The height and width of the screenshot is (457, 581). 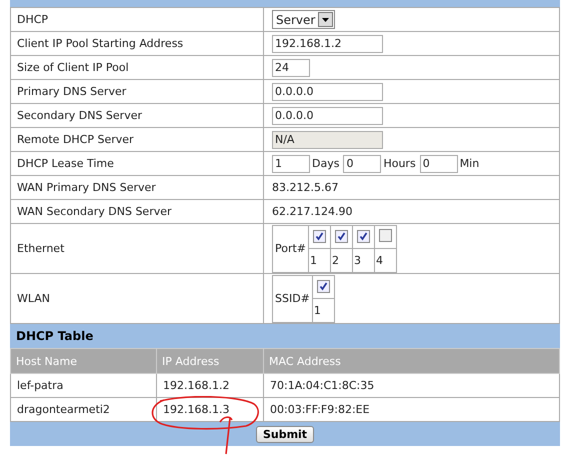 I want to click on table-cell: 70:1A:04:C1:8C:35, so click(x=412, y=386).